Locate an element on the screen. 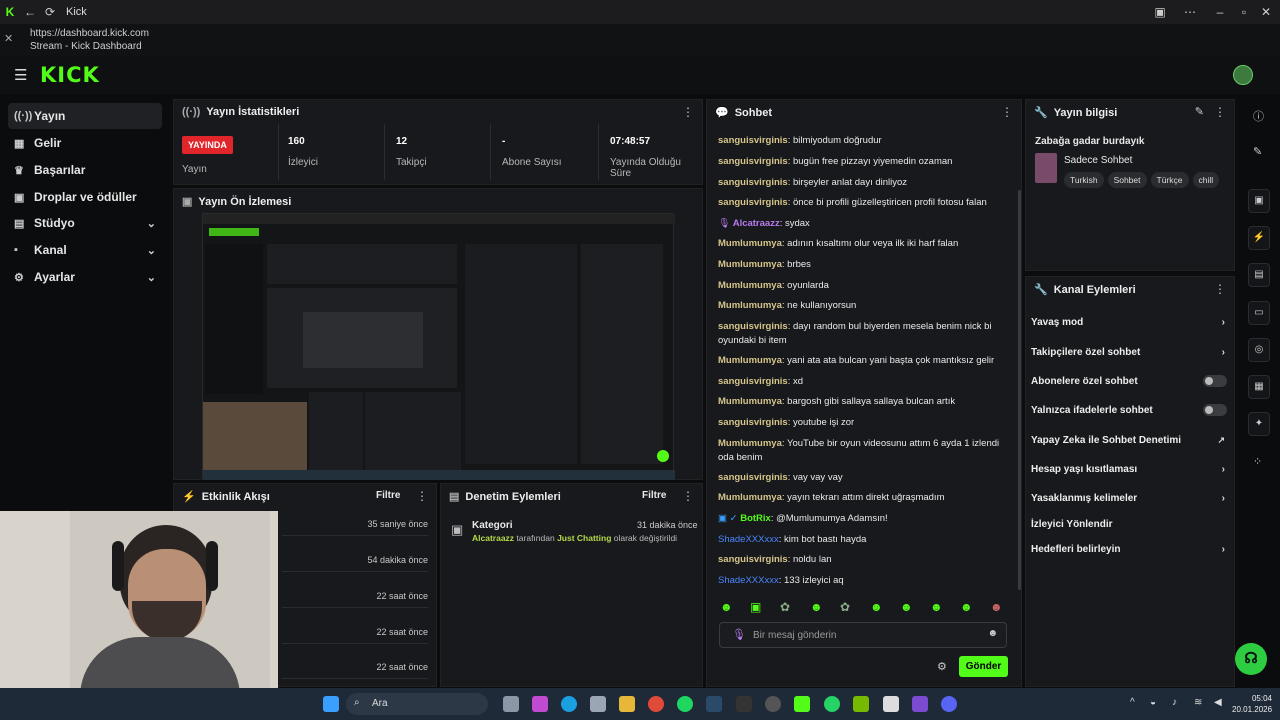 The width and height of the screenshot is (1280, 720). epic-icon is located at coordinates (744, 704).